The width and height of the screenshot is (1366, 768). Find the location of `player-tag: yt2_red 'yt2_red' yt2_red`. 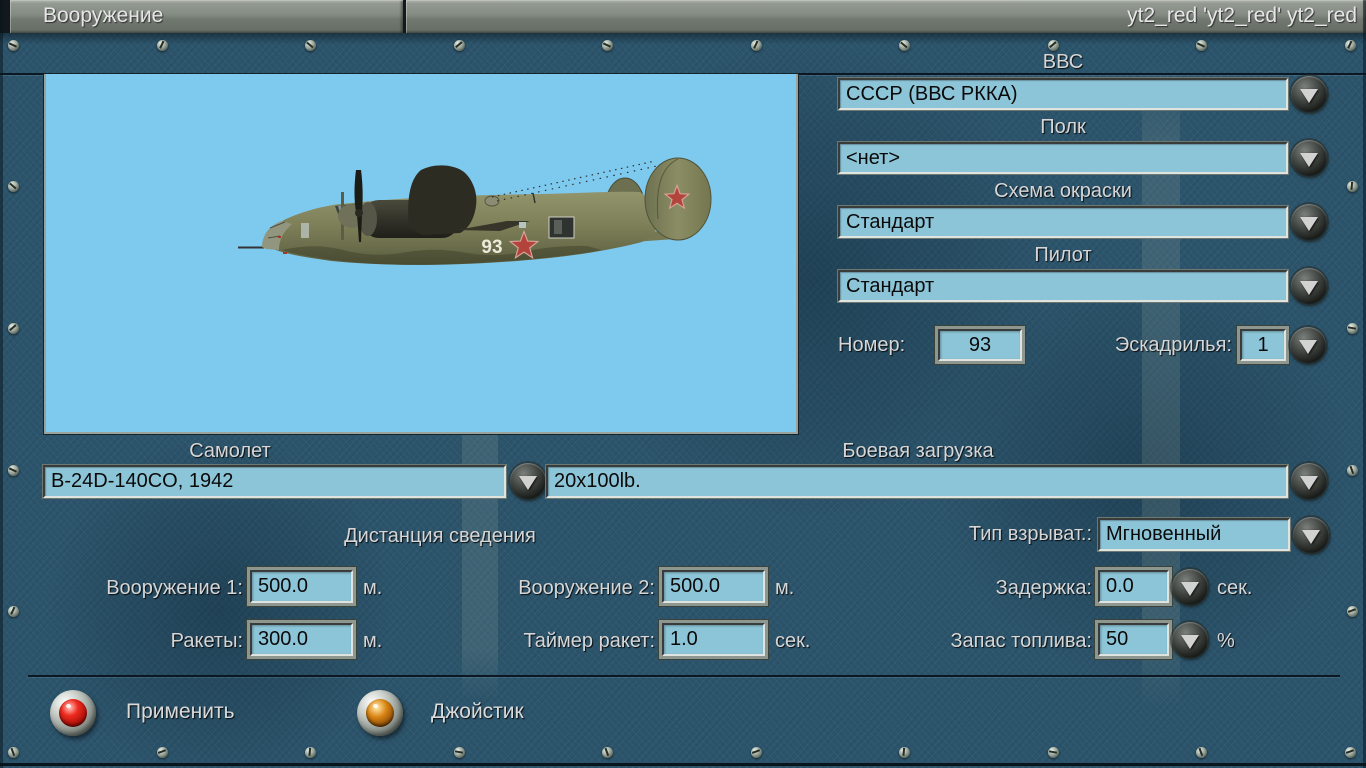

player-tag: yt2_red 'yt2_red' yt2_red is located at coordinates (1242, 15).